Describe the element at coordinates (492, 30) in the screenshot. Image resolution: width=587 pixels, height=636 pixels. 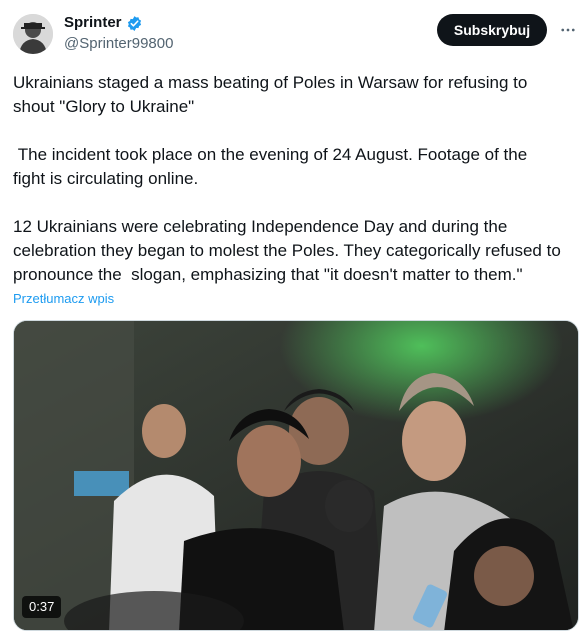
I see `subscribe-button: Subskrybuj` at that location.